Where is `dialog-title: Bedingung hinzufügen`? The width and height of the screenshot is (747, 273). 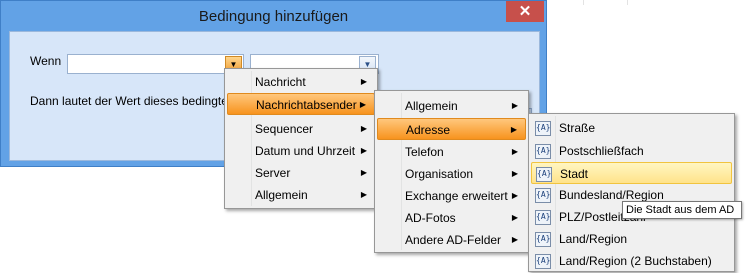
dialog-title: Bedingung hinzufügen is located at coordinates (273, 16).